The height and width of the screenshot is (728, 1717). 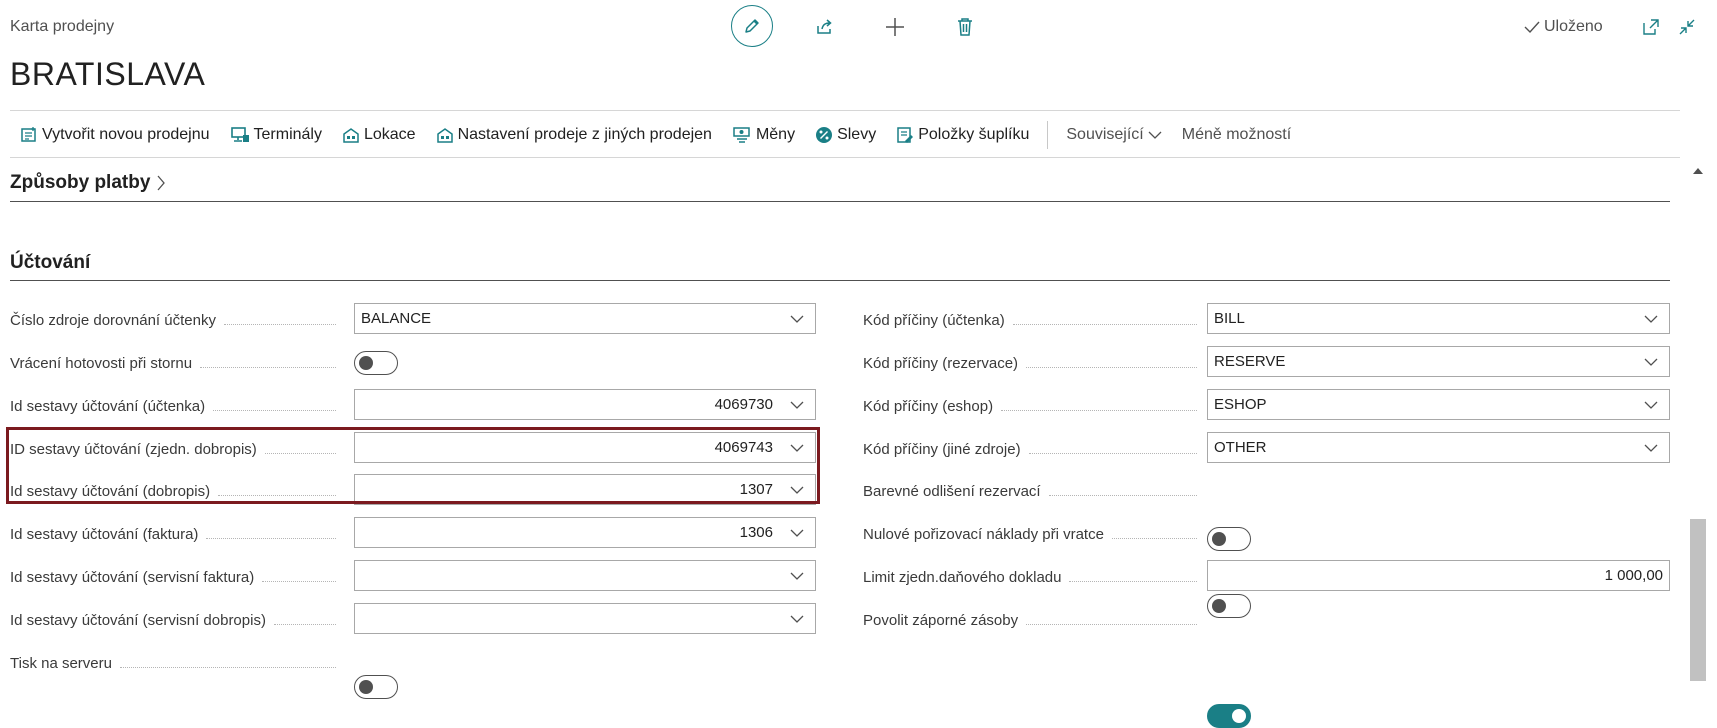 I want to click on field-label-text: Id sestavy účtování (servisní faktura), so click(x=132, y=577).